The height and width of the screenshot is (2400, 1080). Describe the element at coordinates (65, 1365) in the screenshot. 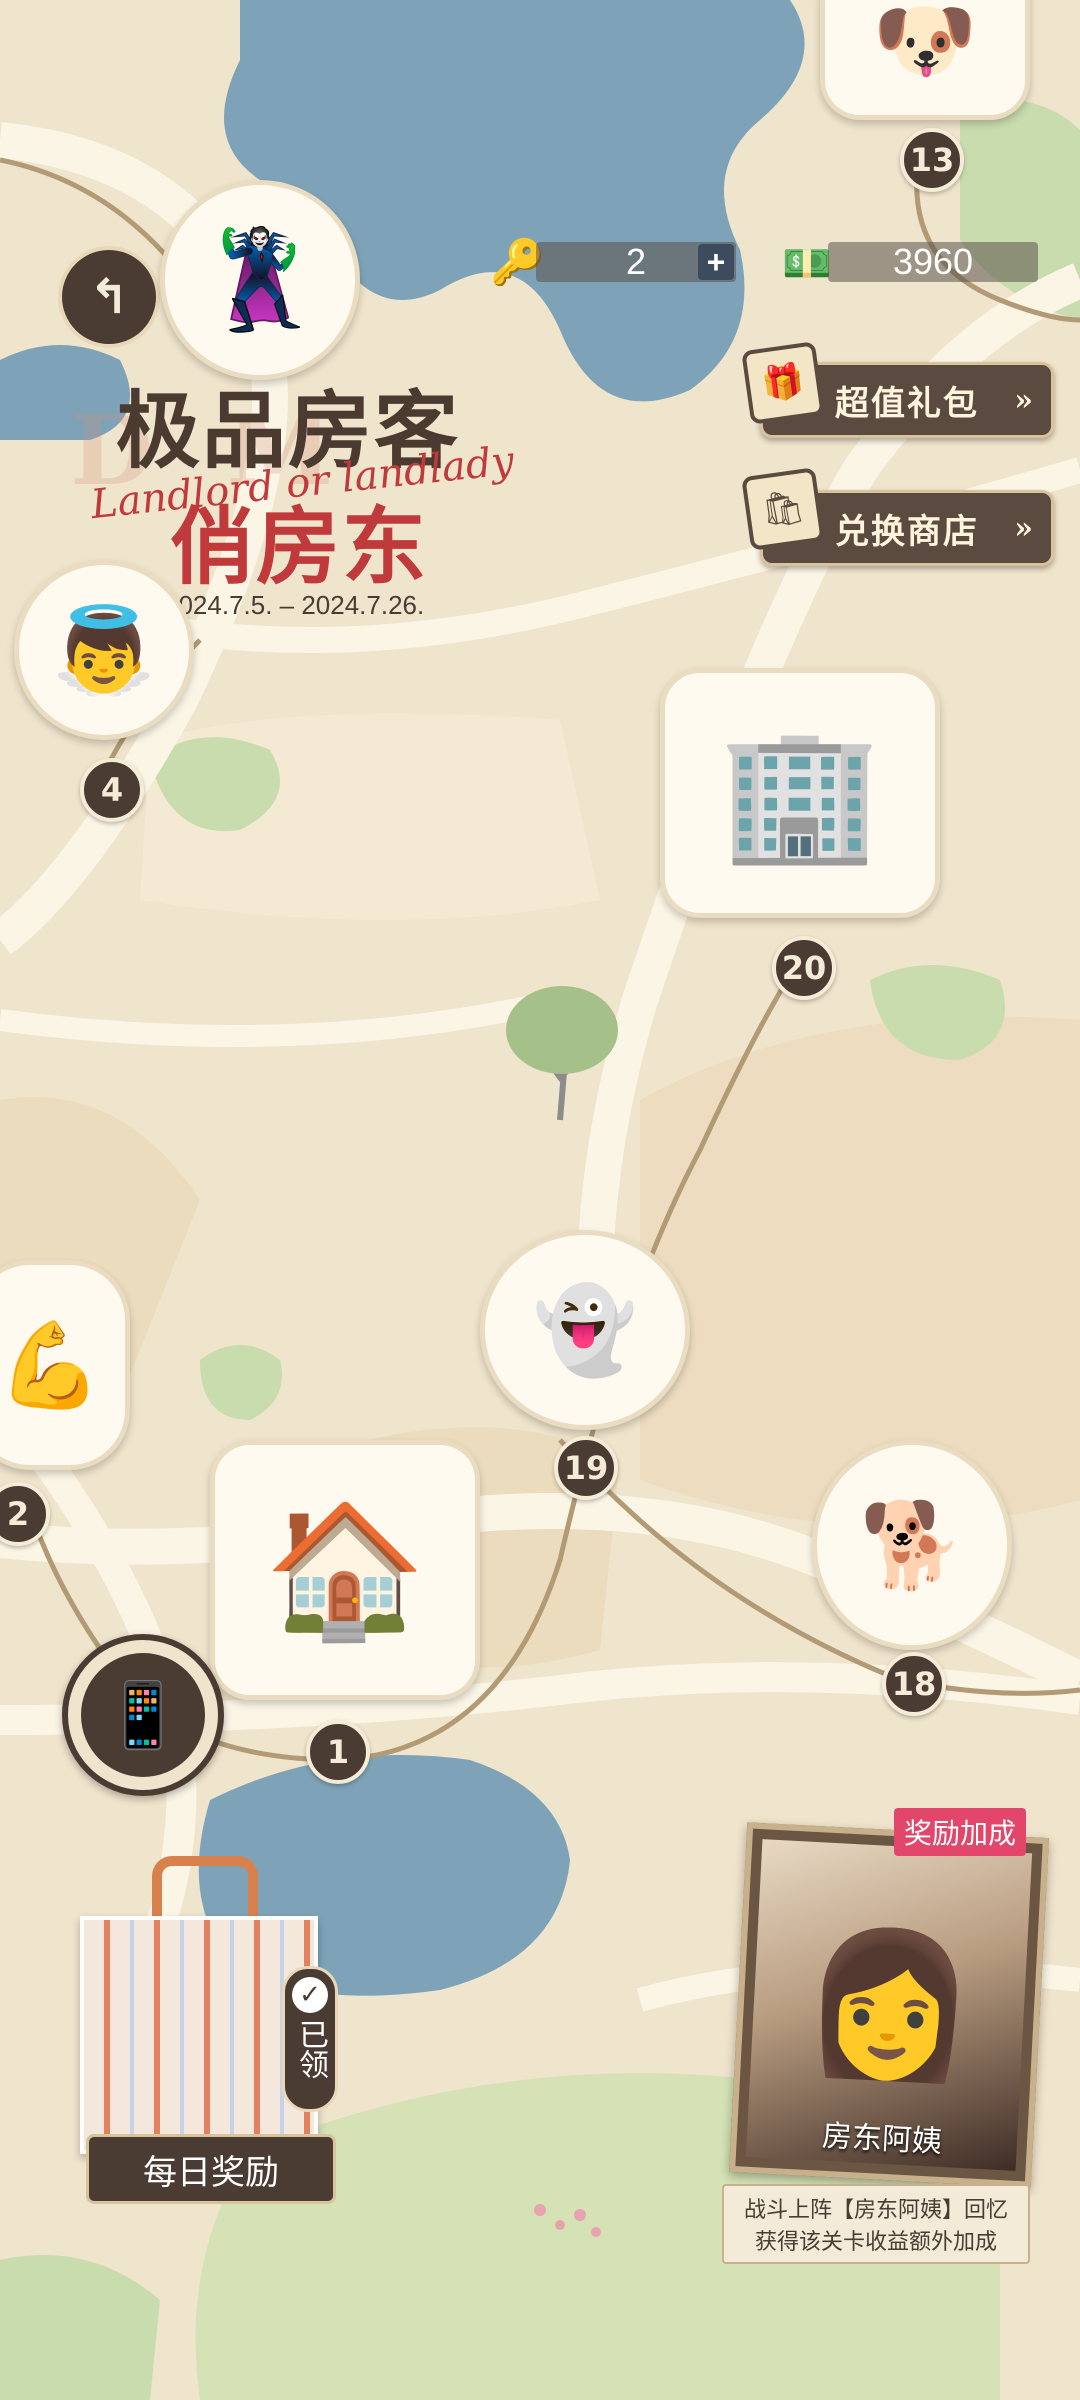

I see `muscle-thug-sticker: 💪` at that location.